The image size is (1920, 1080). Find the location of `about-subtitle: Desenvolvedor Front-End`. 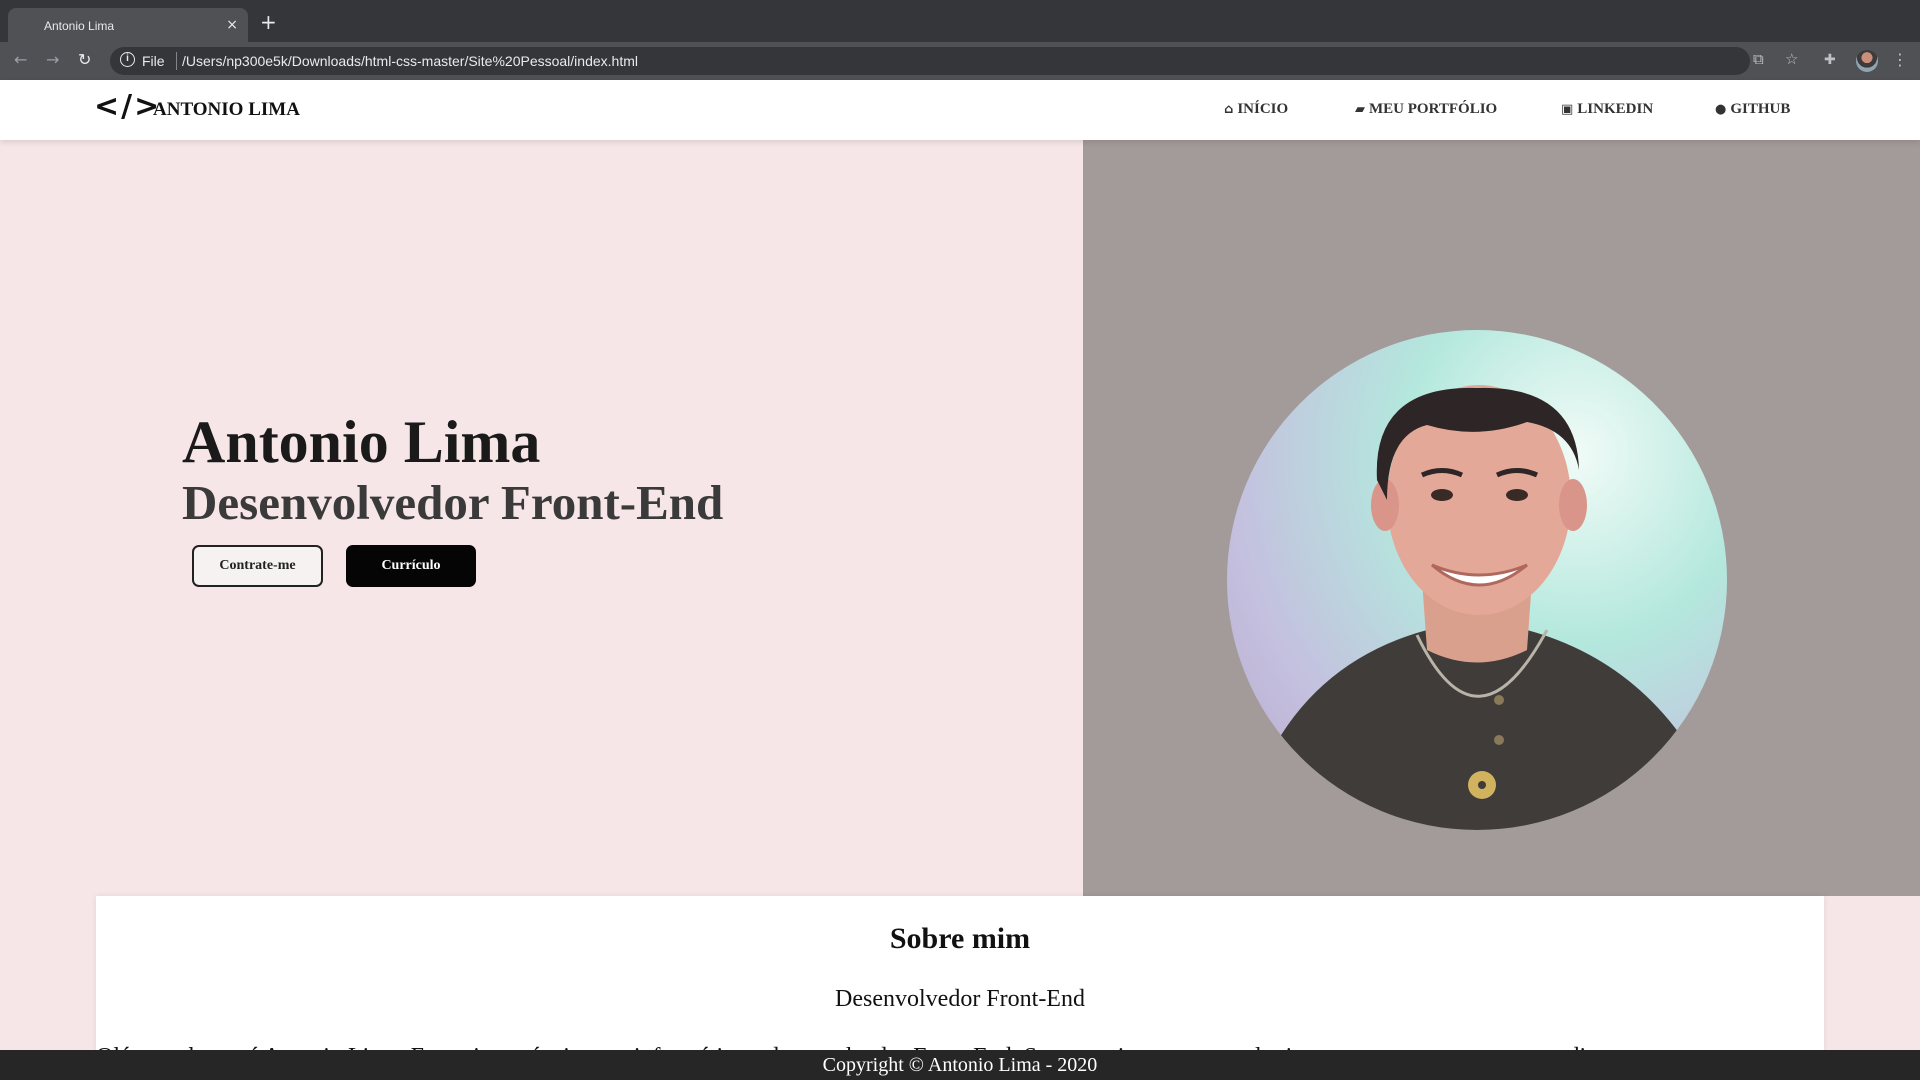

about-subtitle: Desenvolvedor Front-End is located at coordinates (960, 999).